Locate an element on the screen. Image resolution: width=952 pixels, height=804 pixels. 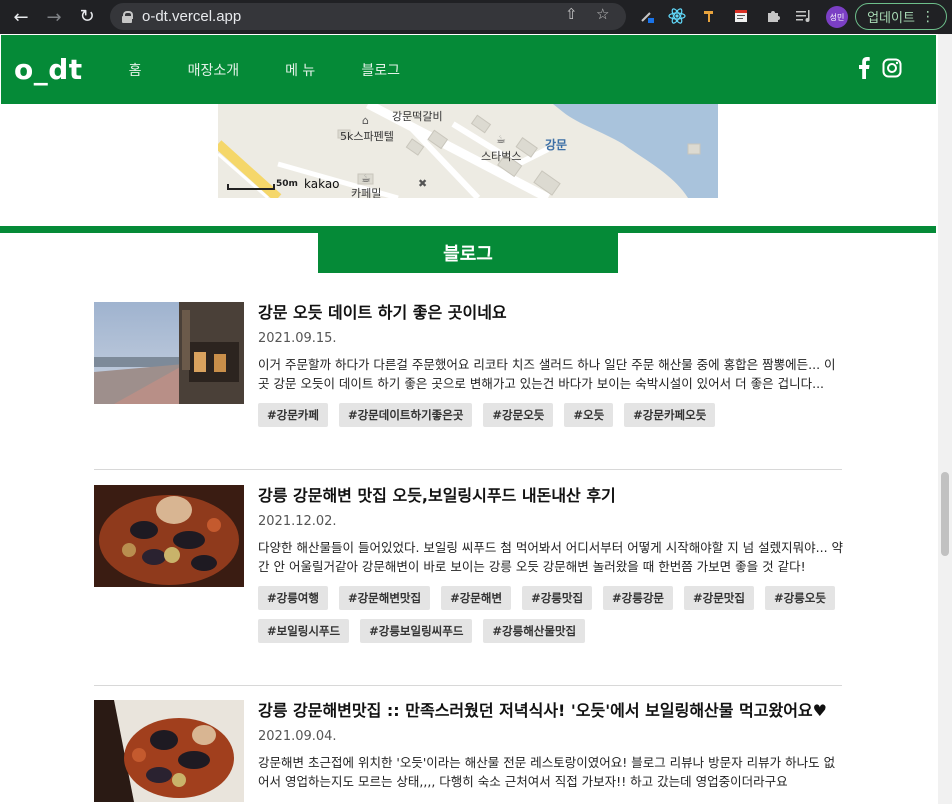
site-header: o_dt 홈 매장소개 메 뉴 블로그 is located at coordinates (468, 69).